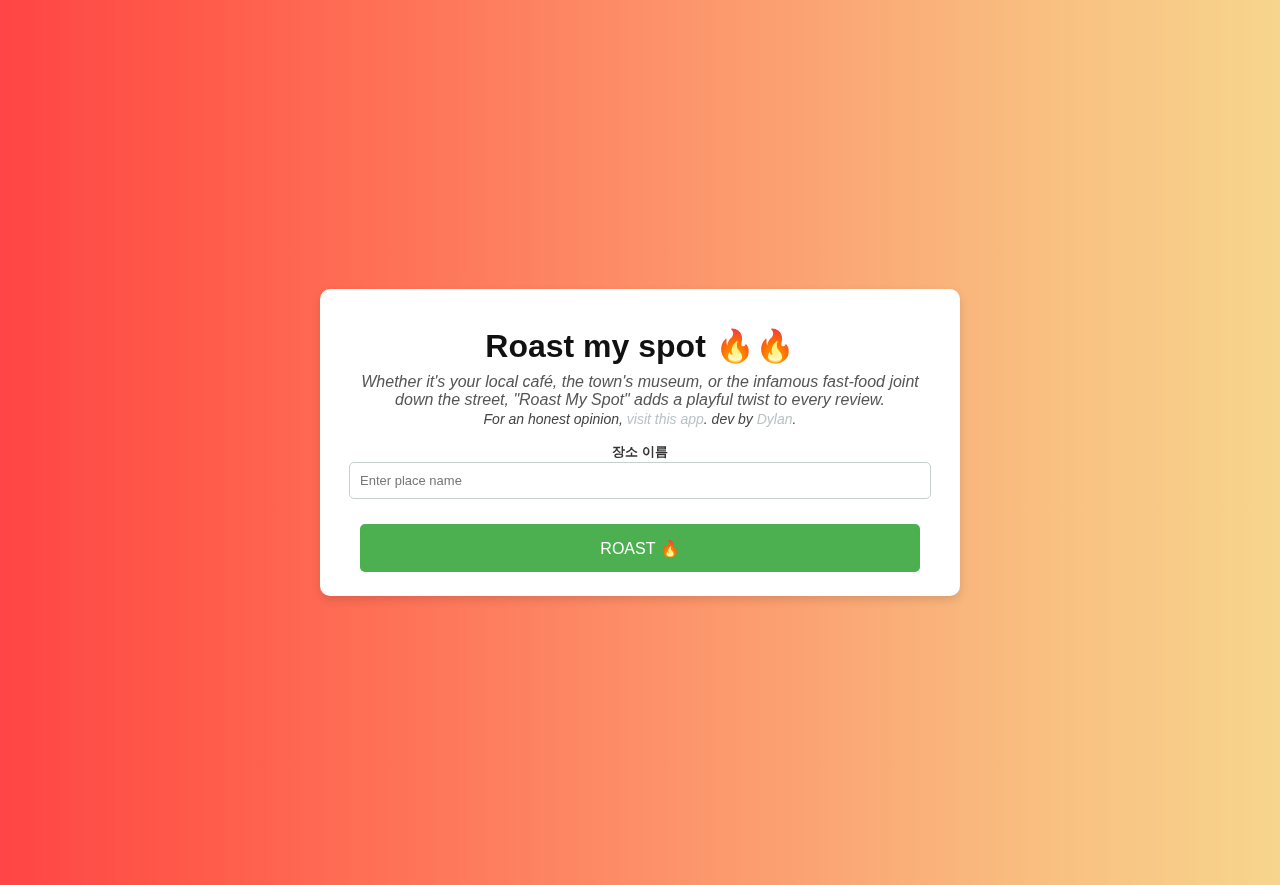 Image resolution: width=1280 pixels, height=885 pixels. I want to click on page-title: Roast my spot 🔥🔥, so click(640, 346).